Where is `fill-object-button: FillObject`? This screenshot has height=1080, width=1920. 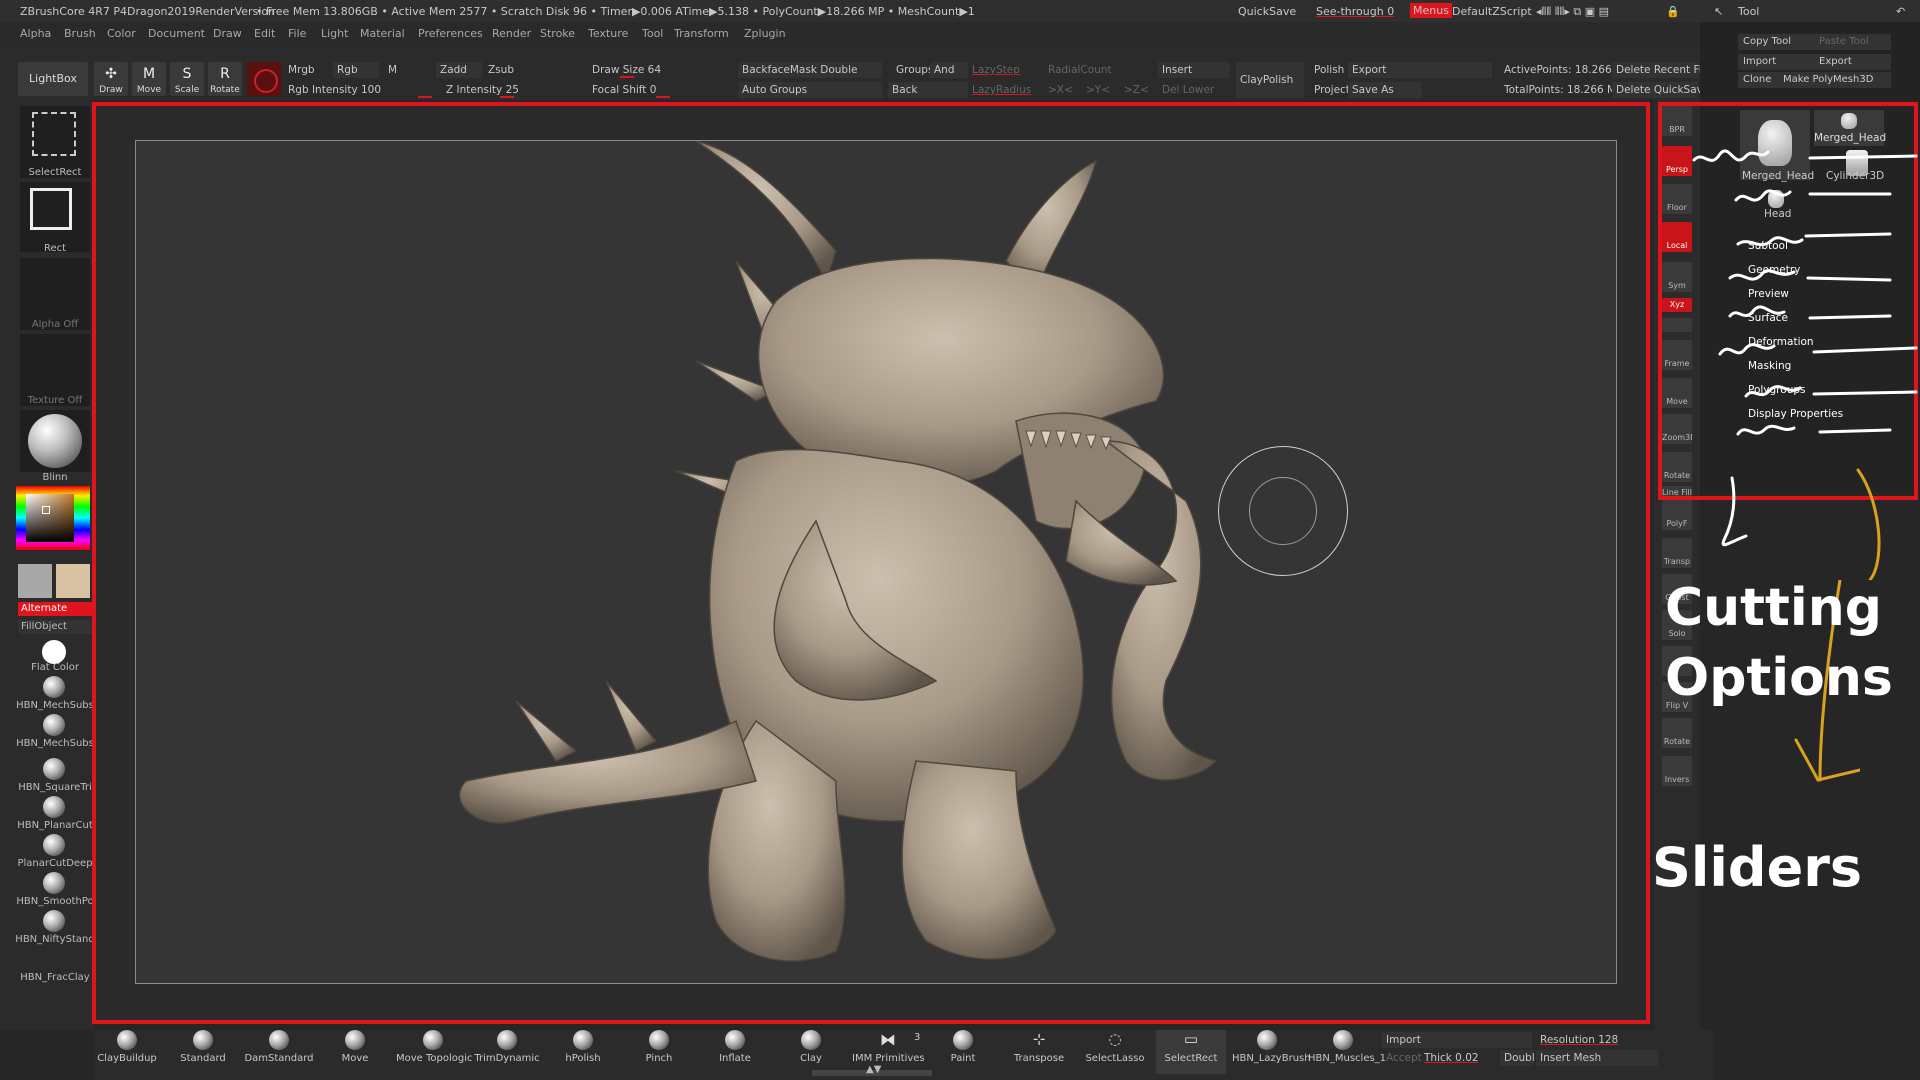
fill-object-button: FillObject is located at coordinates (55, 627).